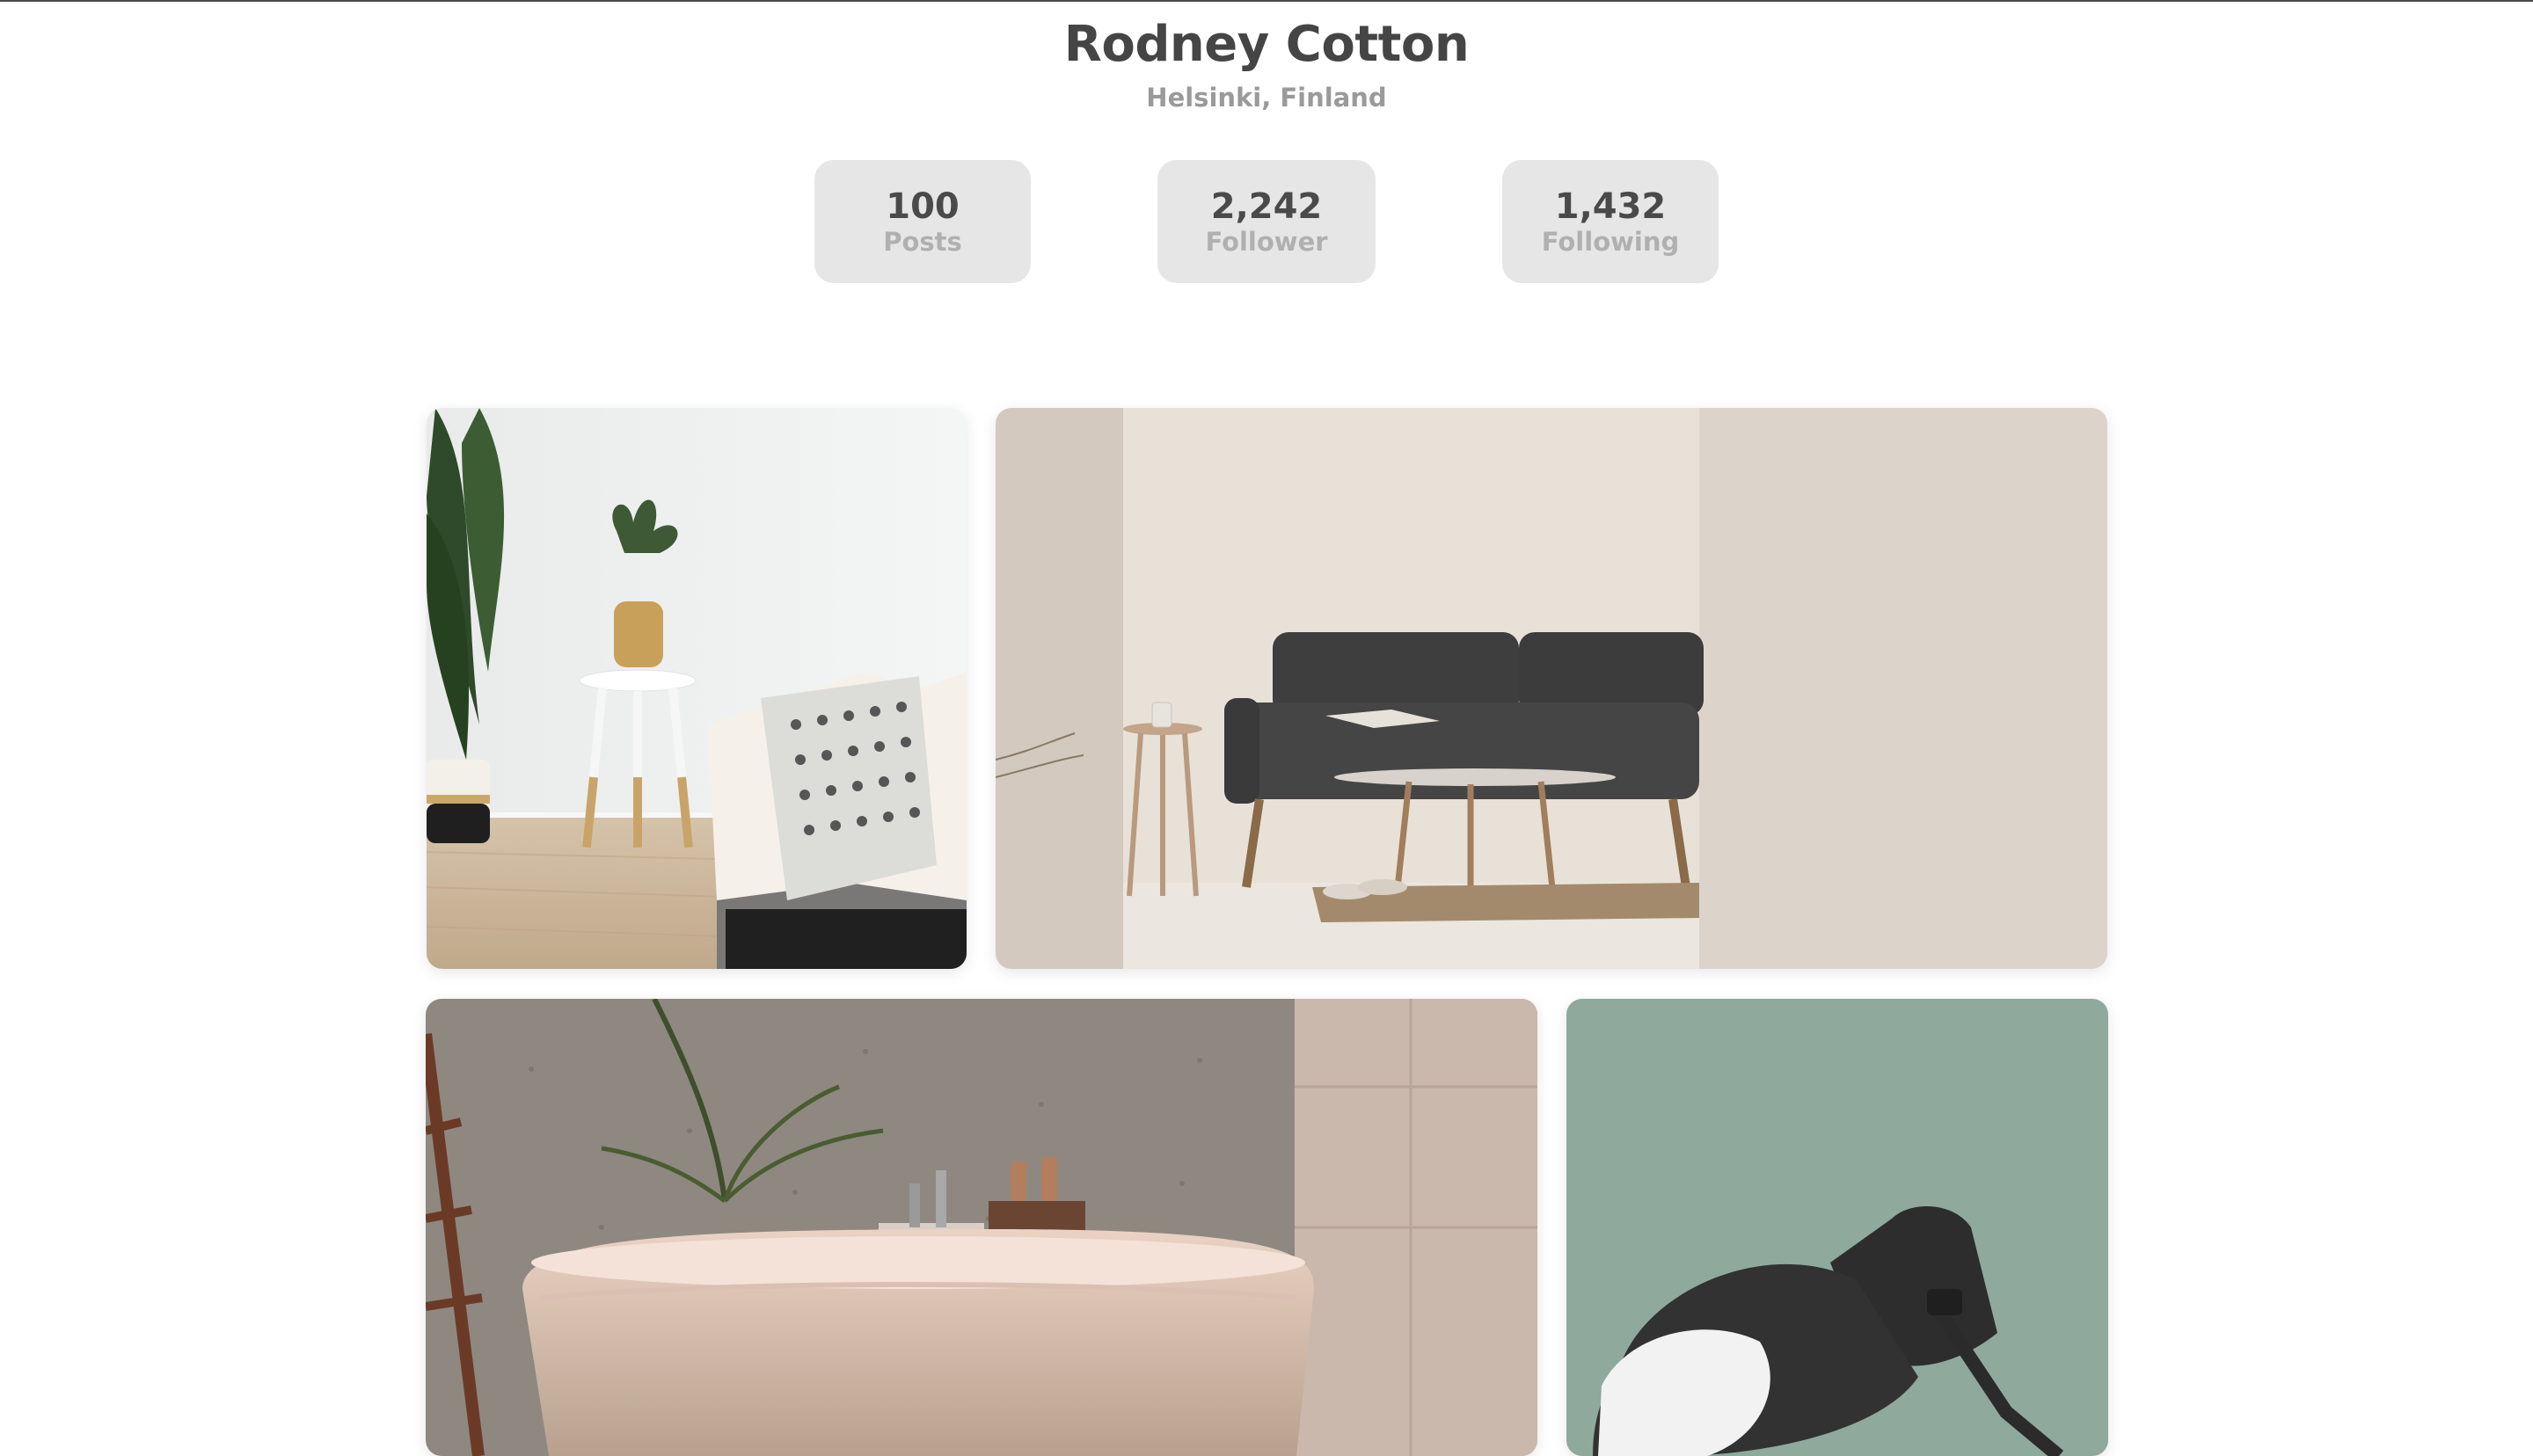  What do you see at coordinates (923, 206) in the screenshot?
I see `stat-posts-value: 100` at bounding box center [923, 206].